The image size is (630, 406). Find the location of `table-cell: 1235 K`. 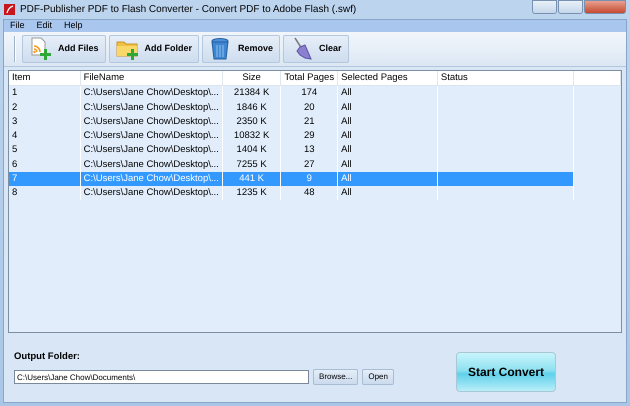

table-cell: 1235 K is located at coordinates (251, 193).